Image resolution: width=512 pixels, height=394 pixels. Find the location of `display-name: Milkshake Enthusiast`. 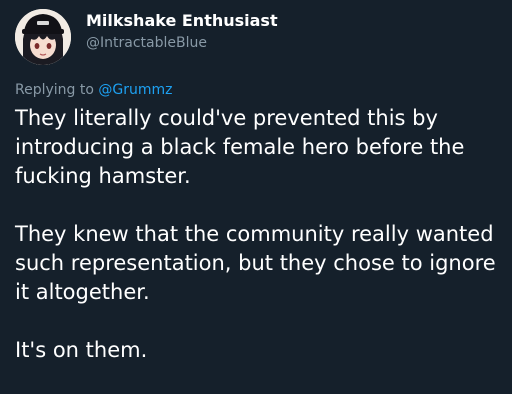

display-name: Milkshake Enthusiast is located at coordinates (182, 20).